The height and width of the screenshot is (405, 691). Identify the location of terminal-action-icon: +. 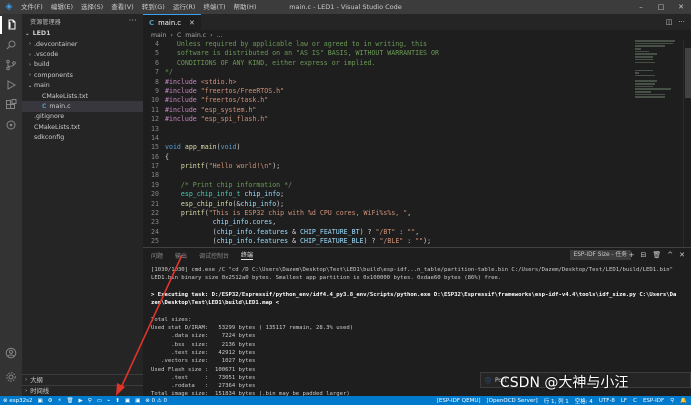
(632, 255).